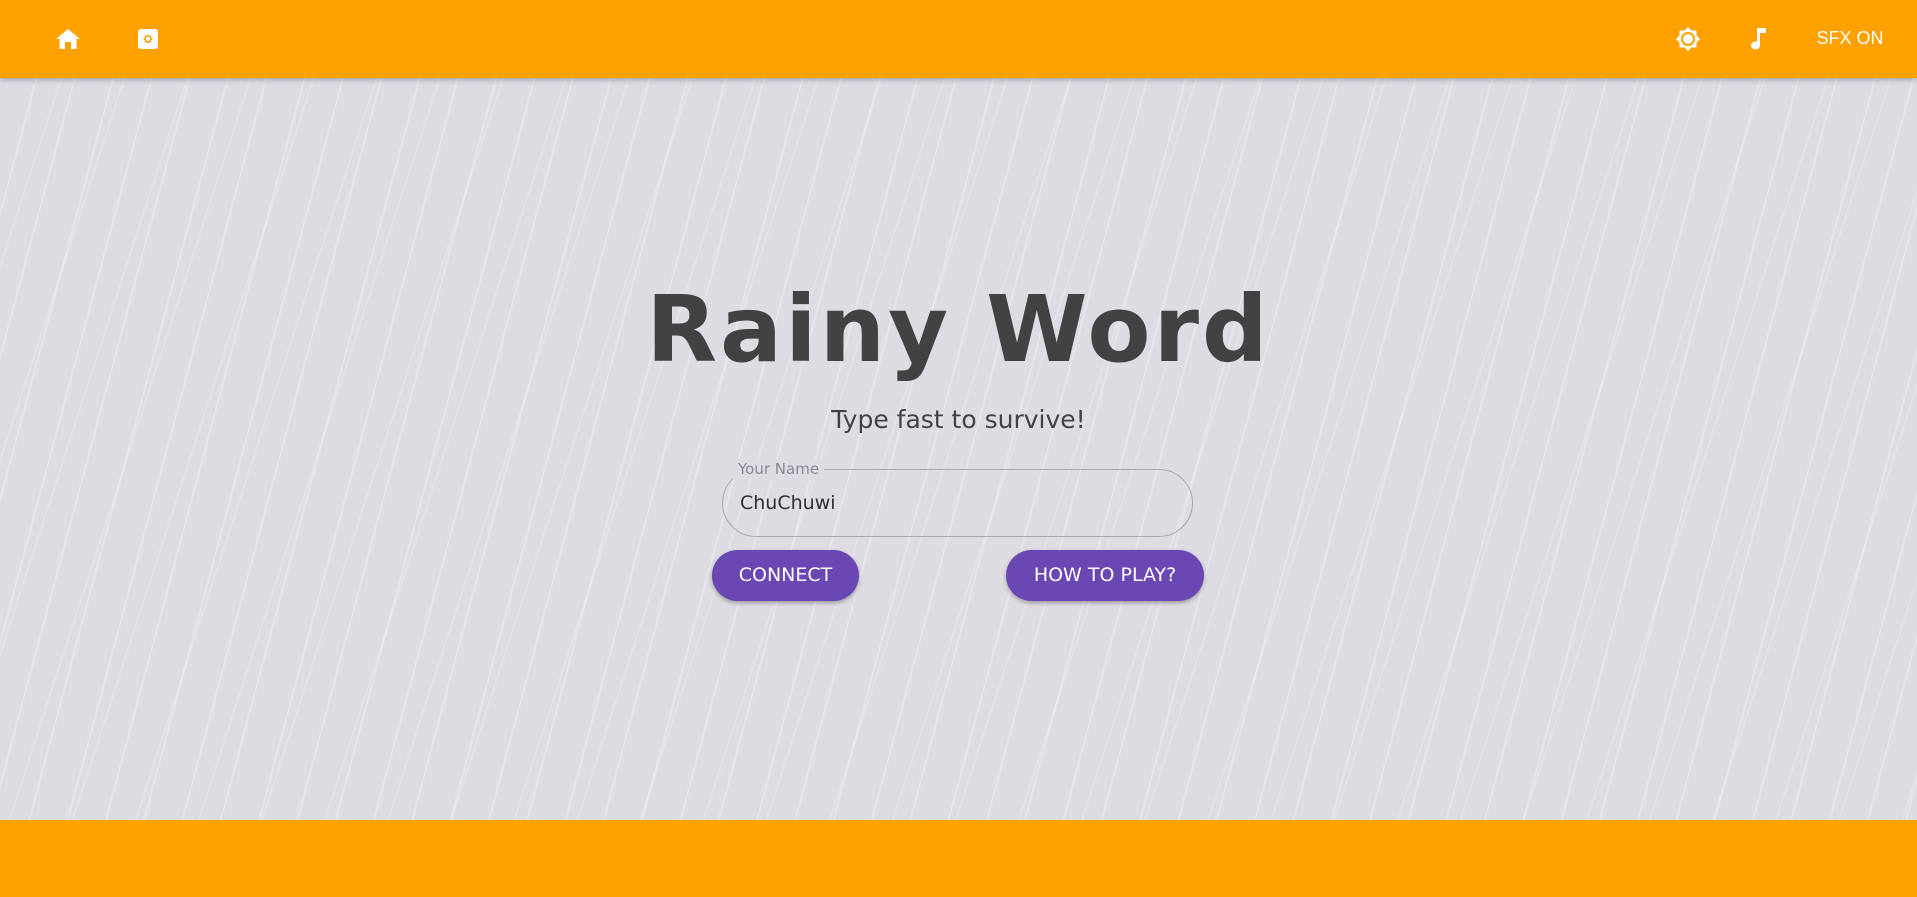  I want to click on game-subtitle: Type fast to survive!, so click(958, 419).